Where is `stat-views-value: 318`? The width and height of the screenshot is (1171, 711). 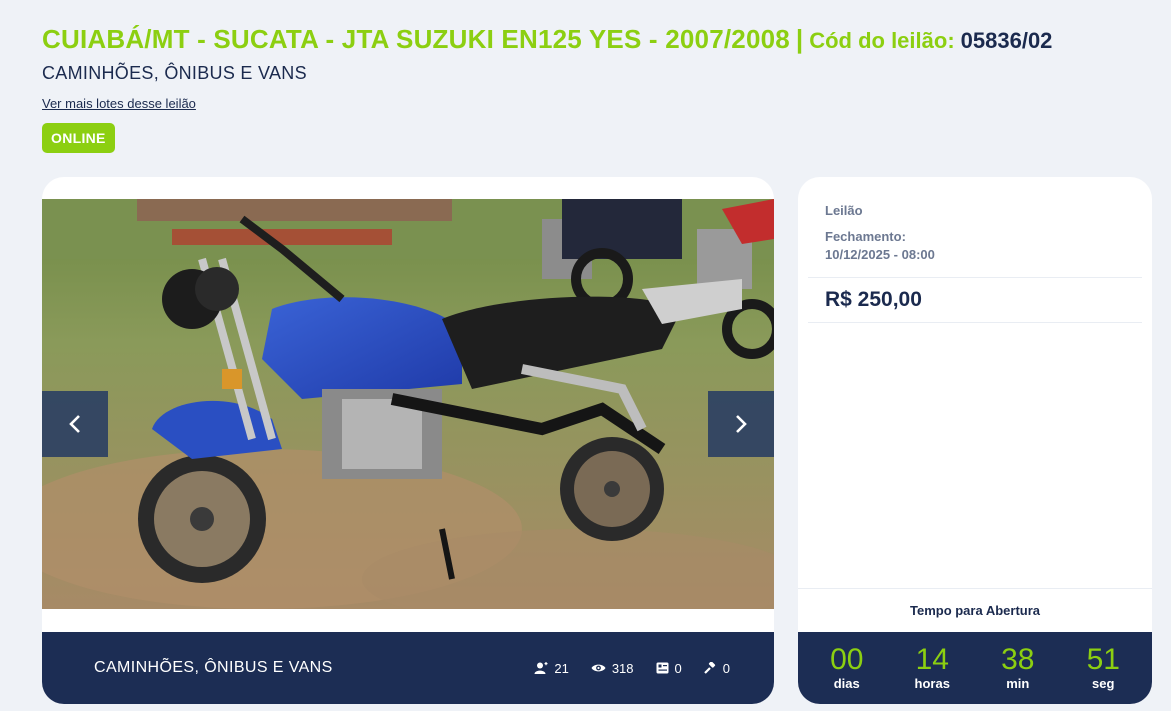
stat-views-value: 318 is located at coordinates (622, 668).